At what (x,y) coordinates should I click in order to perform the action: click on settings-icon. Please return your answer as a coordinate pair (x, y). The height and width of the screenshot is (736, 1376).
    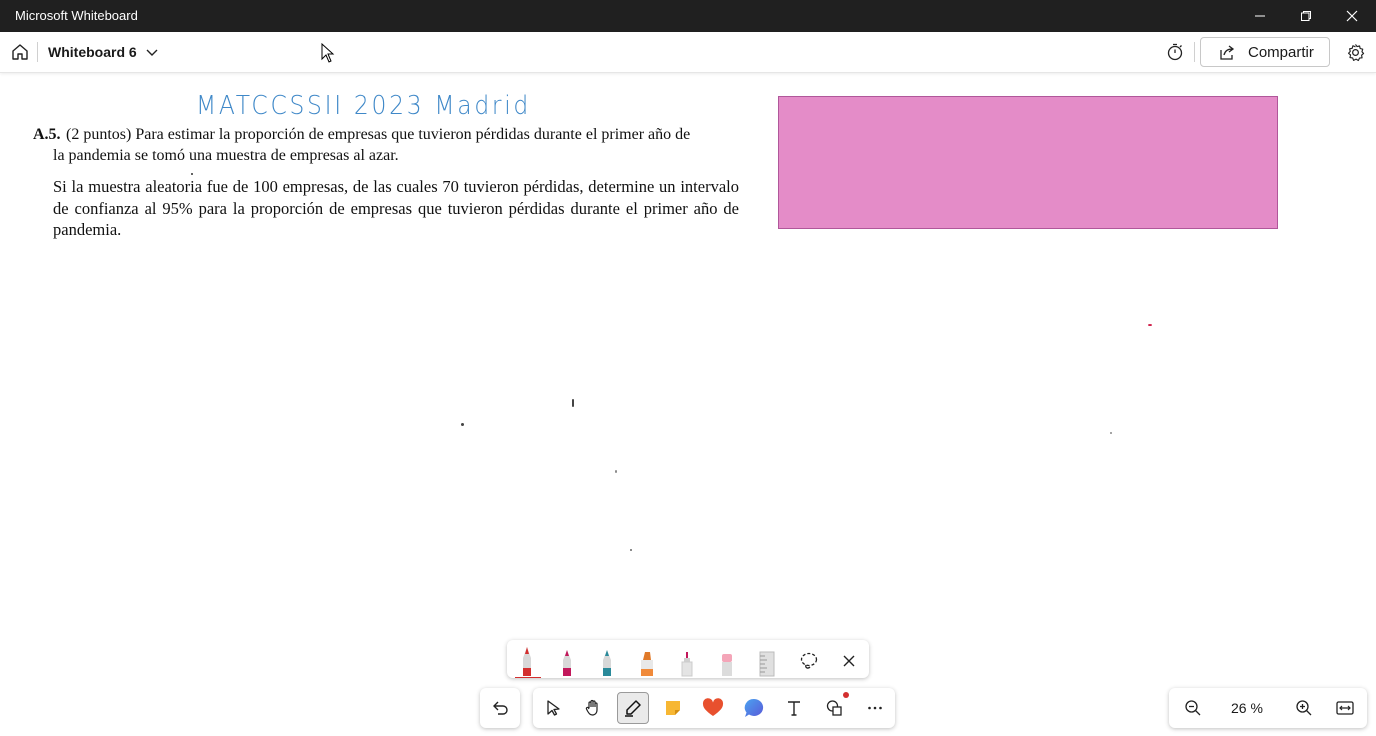
    Looking at the image, I should click on (1355, 52).